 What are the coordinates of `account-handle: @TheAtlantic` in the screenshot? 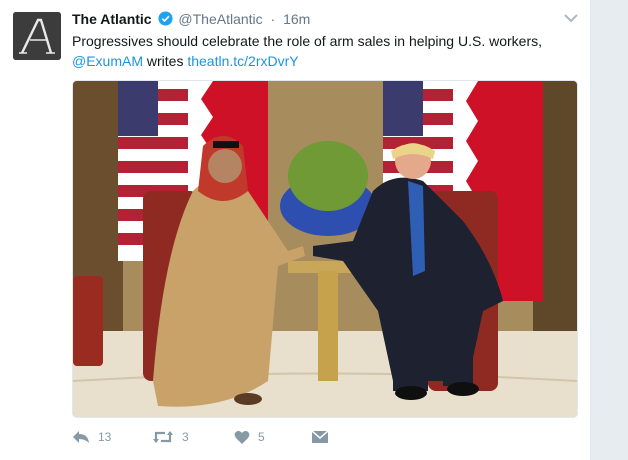 It's located at (220, 19).